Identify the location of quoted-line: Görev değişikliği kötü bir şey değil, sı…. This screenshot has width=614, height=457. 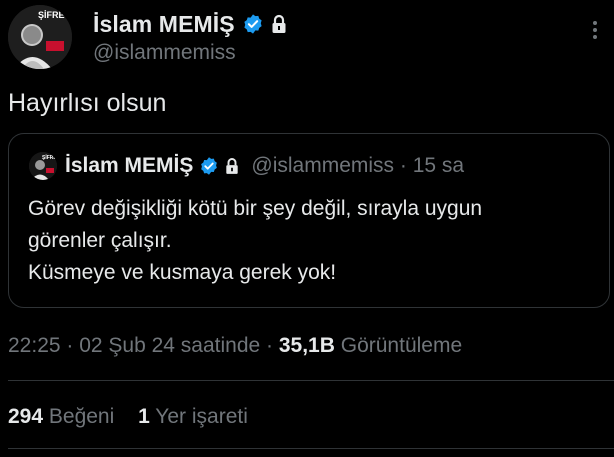
(255, 208).